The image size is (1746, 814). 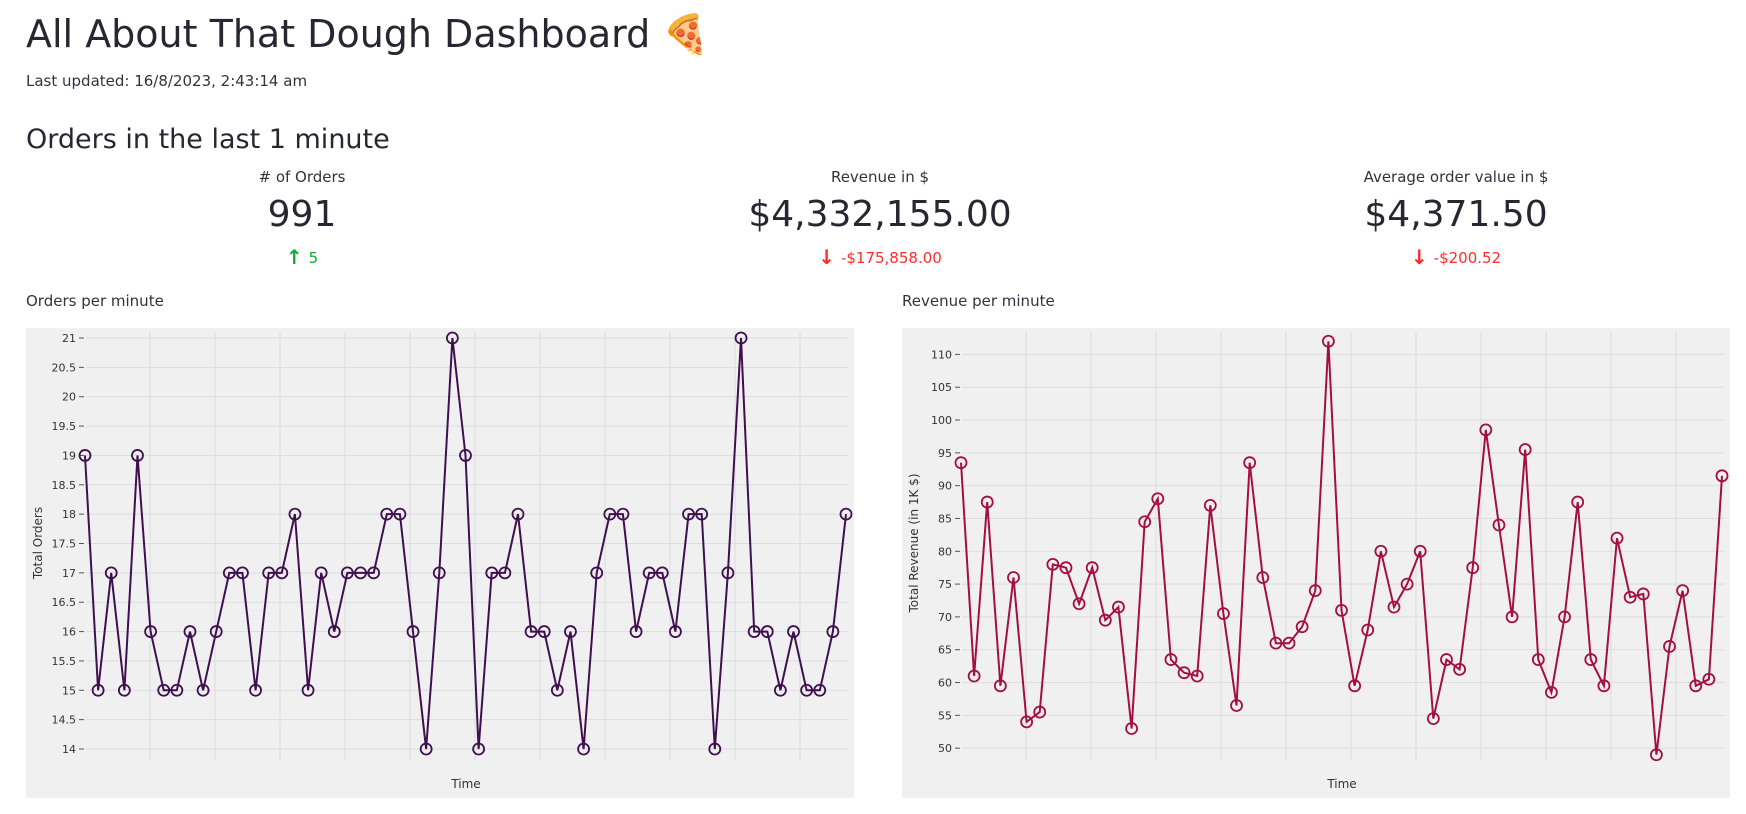 I want to click on y-tick-label: 17, so click(x=69, y=573).